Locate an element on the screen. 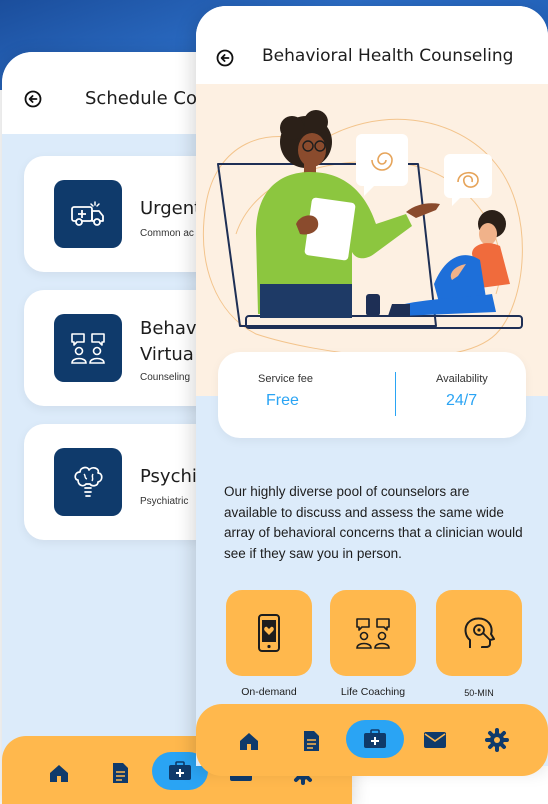  ambulance-icon is located at coordinates (88, 214).